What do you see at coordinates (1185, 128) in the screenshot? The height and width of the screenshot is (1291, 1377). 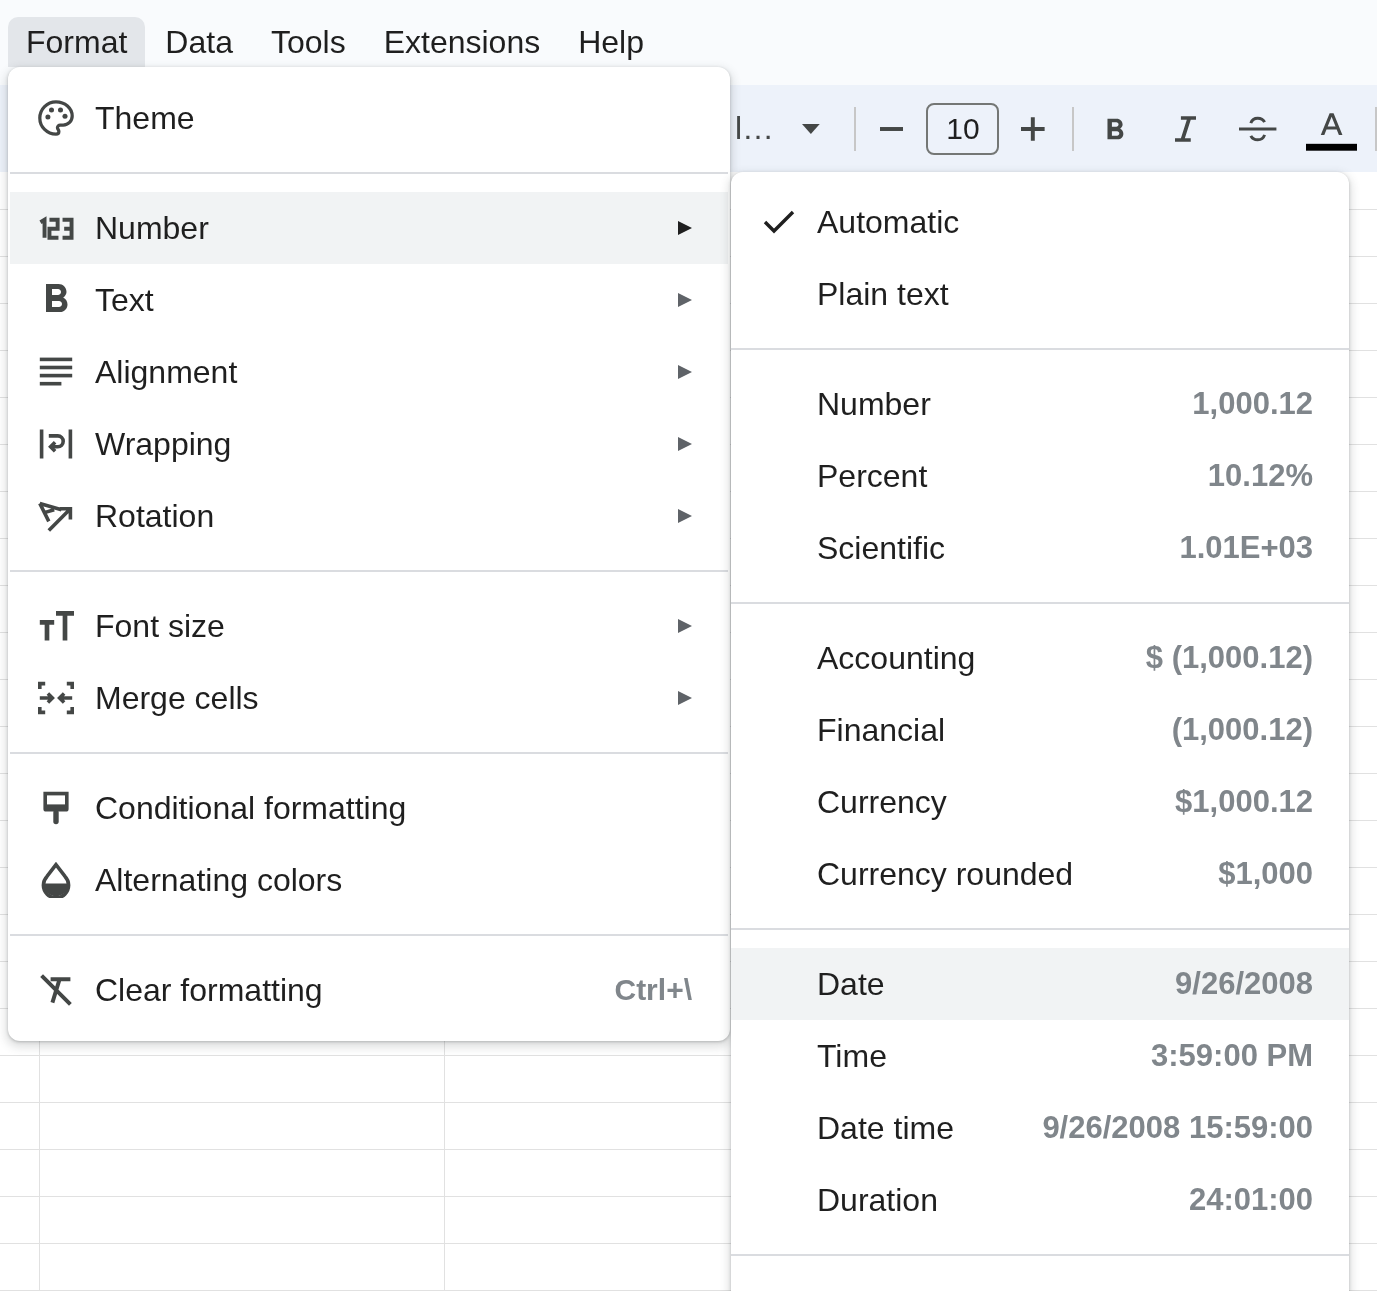 I see `italic-icon` at bounding box center [1185, 128].